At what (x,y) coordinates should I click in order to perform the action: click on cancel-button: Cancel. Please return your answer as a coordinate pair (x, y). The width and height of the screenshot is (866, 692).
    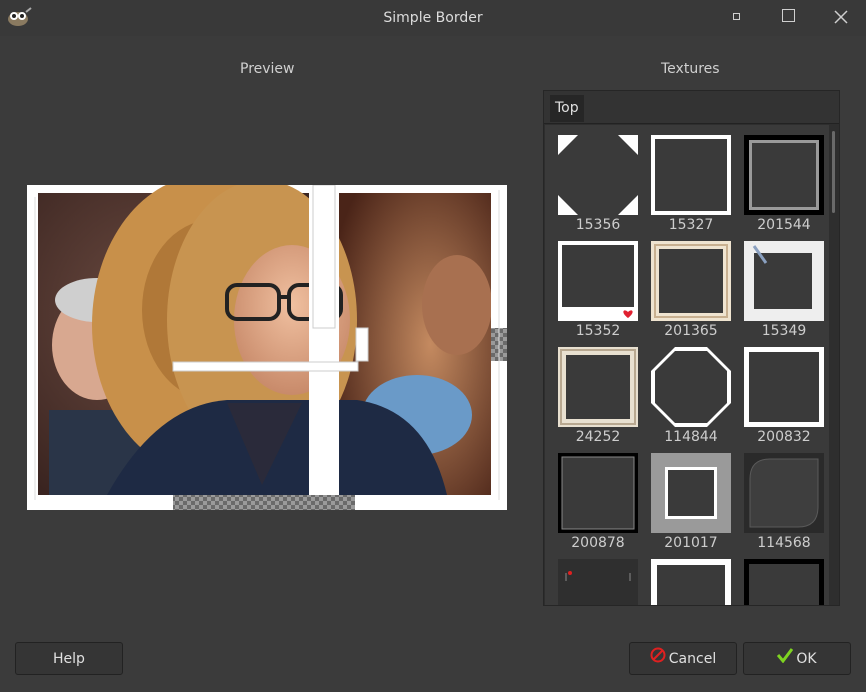
    Looking at the image, I should click on (683, 658).